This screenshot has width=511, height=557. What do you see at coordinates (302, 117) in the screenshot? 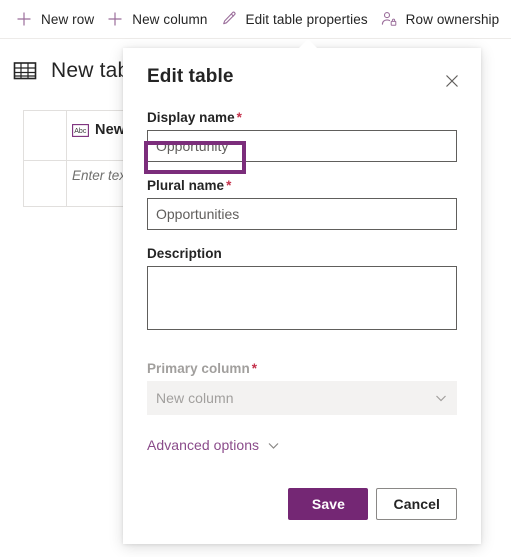
I see `display-name-label: Display name *` at bounding box center [302, 117].